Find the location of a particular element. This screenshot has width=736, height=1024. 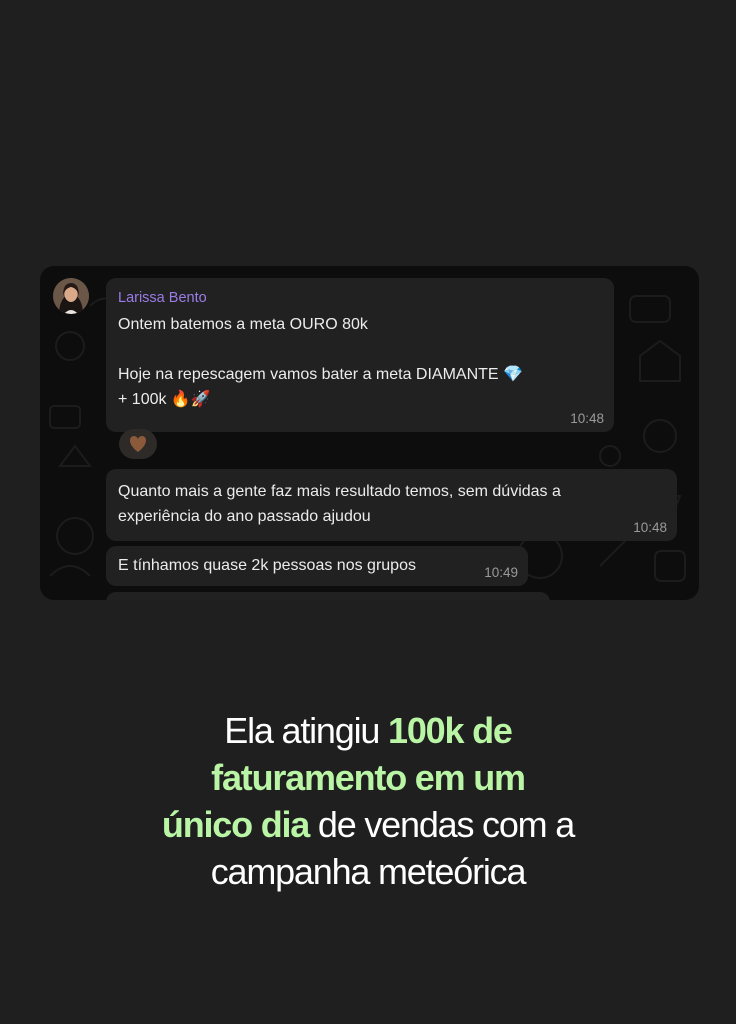

caption-line: único dia de vendas com a is located at coordinates (368, 824).